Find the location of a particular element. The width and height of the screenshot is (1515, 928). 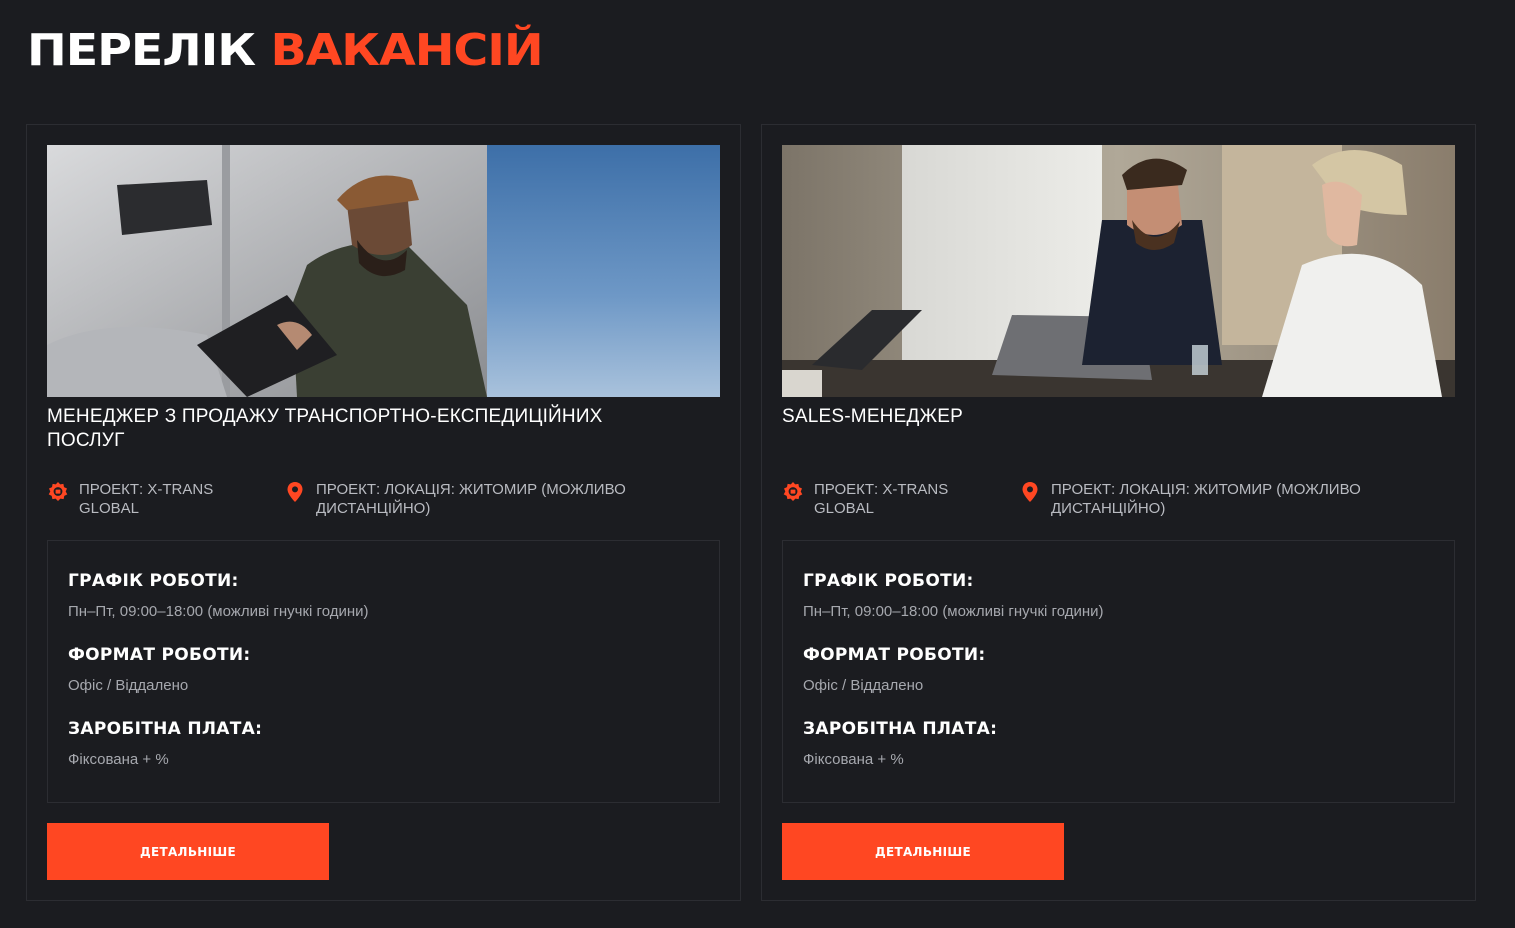

office-meeting-photo is located at coordinates (1118, 271).